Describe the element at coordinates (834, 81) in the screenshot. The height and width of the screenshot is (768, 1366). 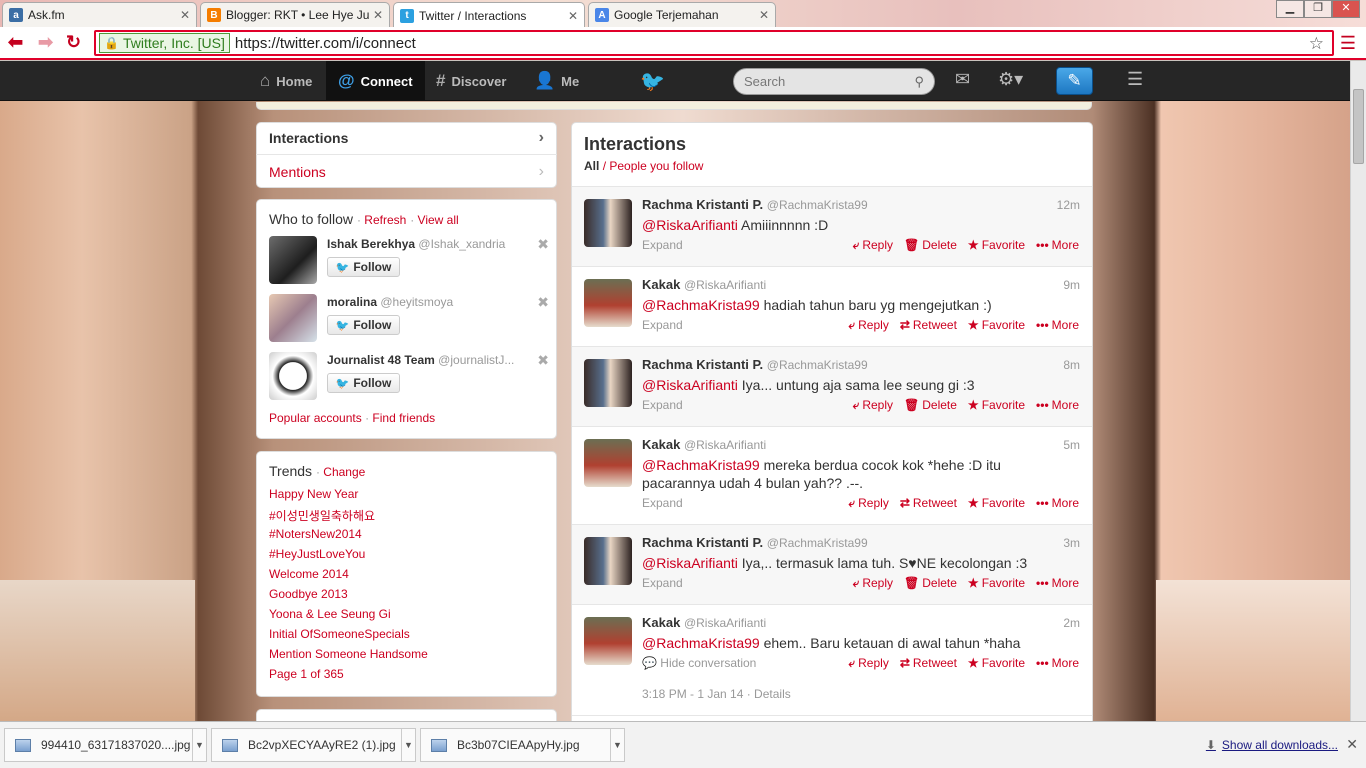
I see `search-input: Search ⚲` at that location.